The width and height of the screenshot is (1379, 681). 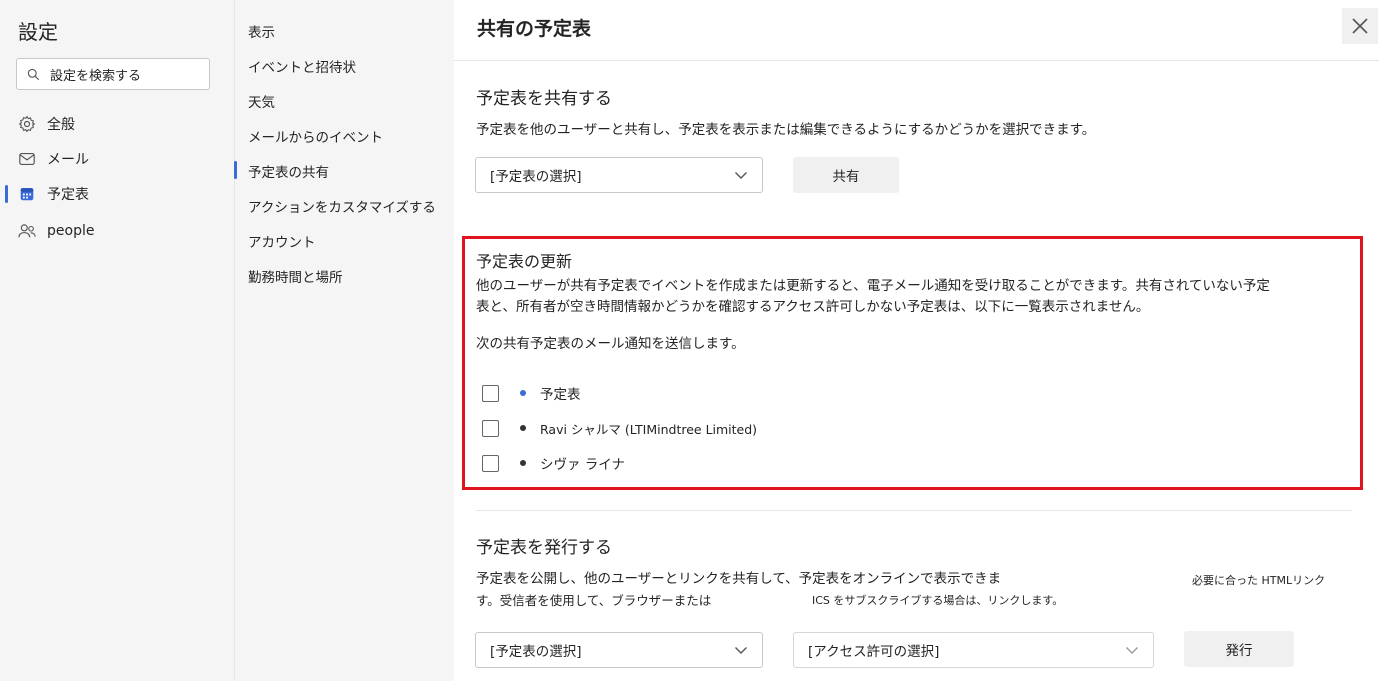 I want to click on people-icon, so click(x=27, y=231).